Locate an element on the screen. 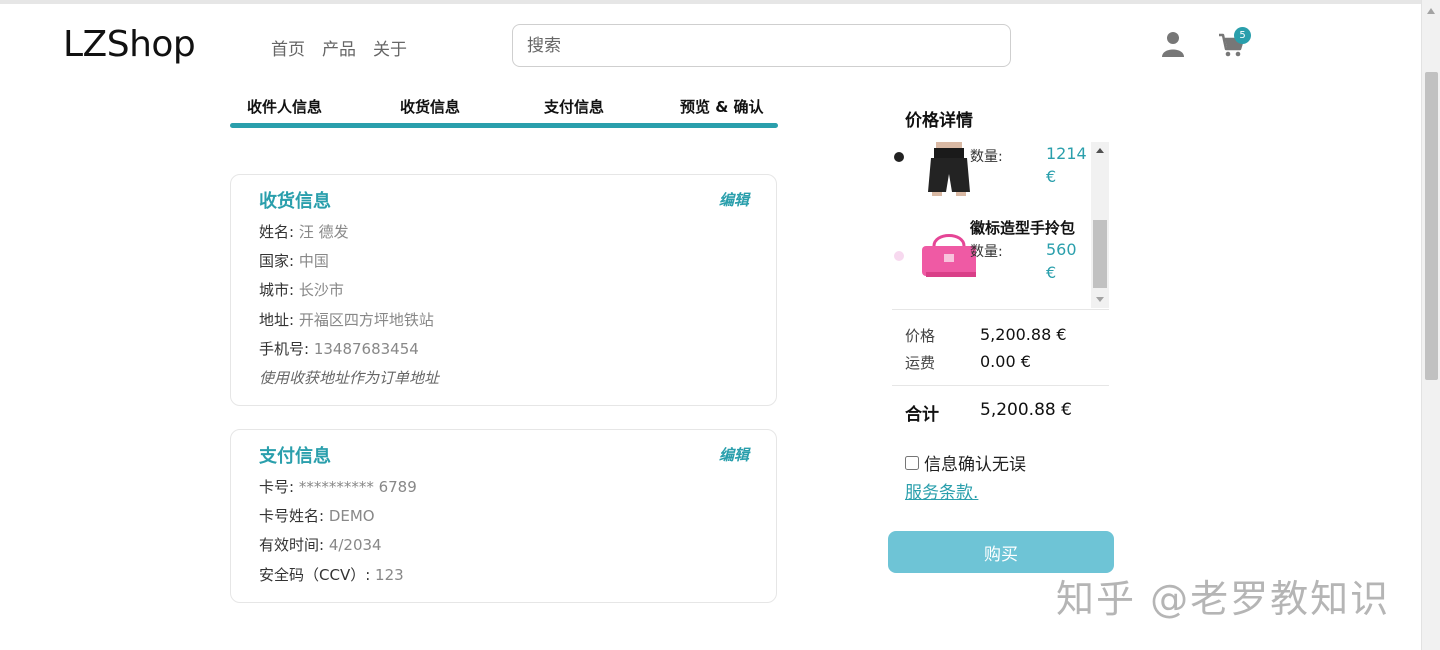  shipping-fee-value: 0.00 € is located at coordinates (1005, 361).